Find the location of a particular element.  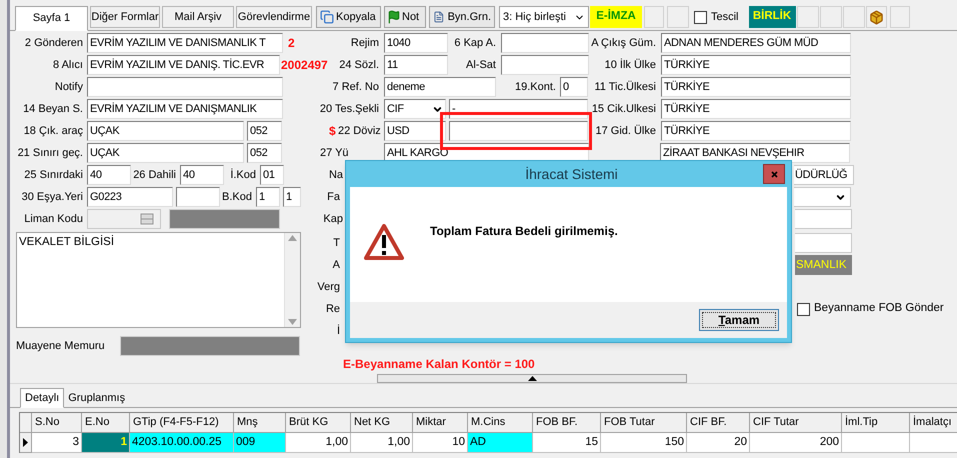

tab: Mail Arşiv is located at coordinates (198, 17).